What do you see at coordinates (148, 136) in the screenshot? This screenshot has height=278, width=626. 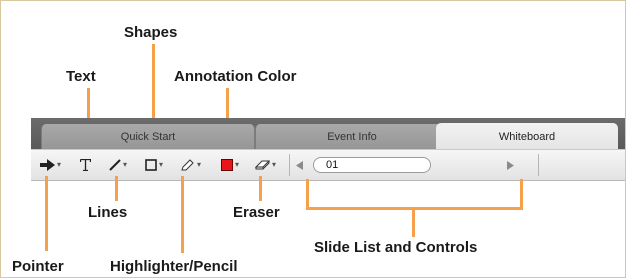 I see `tab-quick-start: Quick Start` at bounding box center [148, 136].